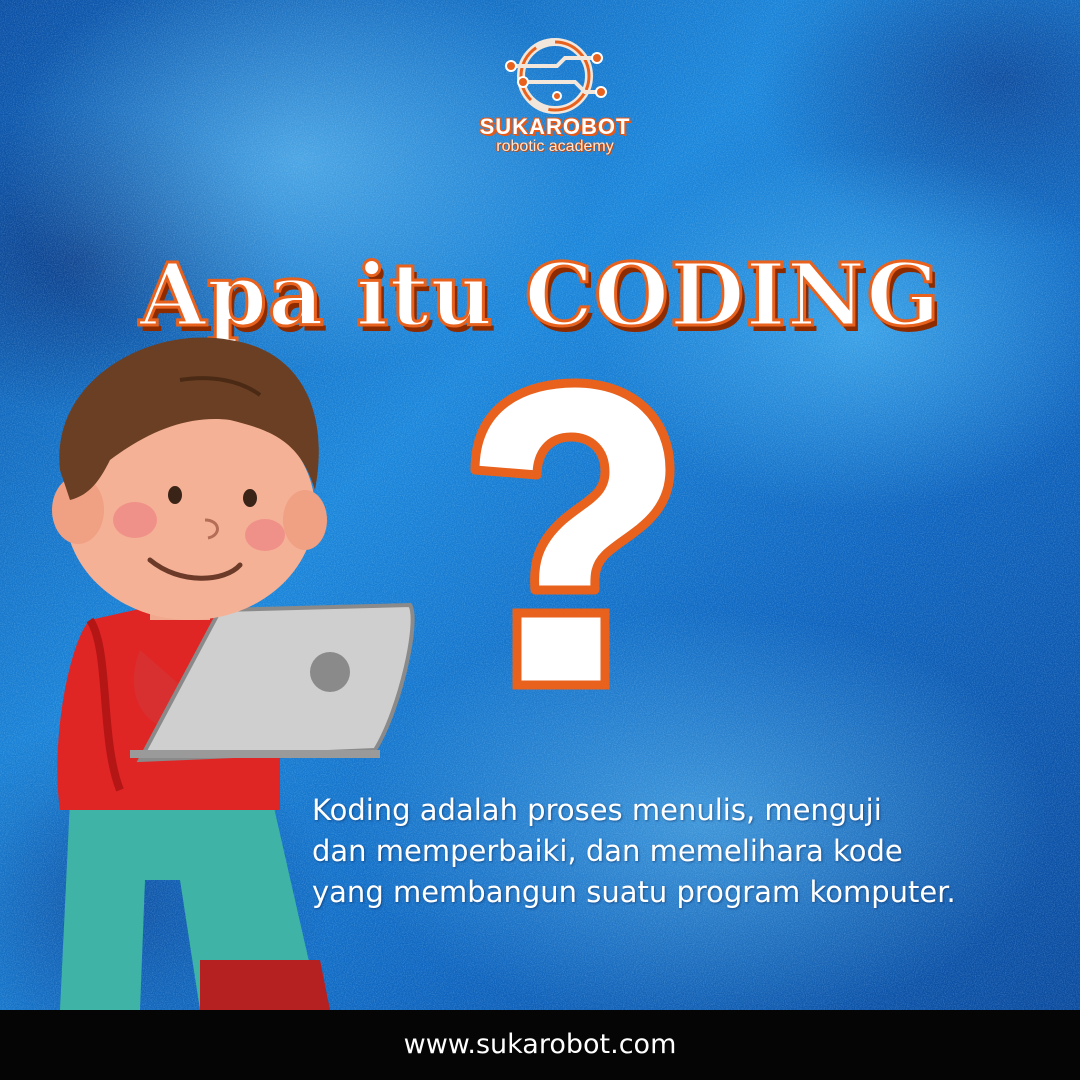 Image resolution: width=1080 pixels, height=1080 pixels. What do you see at coordinates (634, 892) in the screenshot?
I see `description-line: yang membangun suatu program komputer.` at bounding box center [634, 892].